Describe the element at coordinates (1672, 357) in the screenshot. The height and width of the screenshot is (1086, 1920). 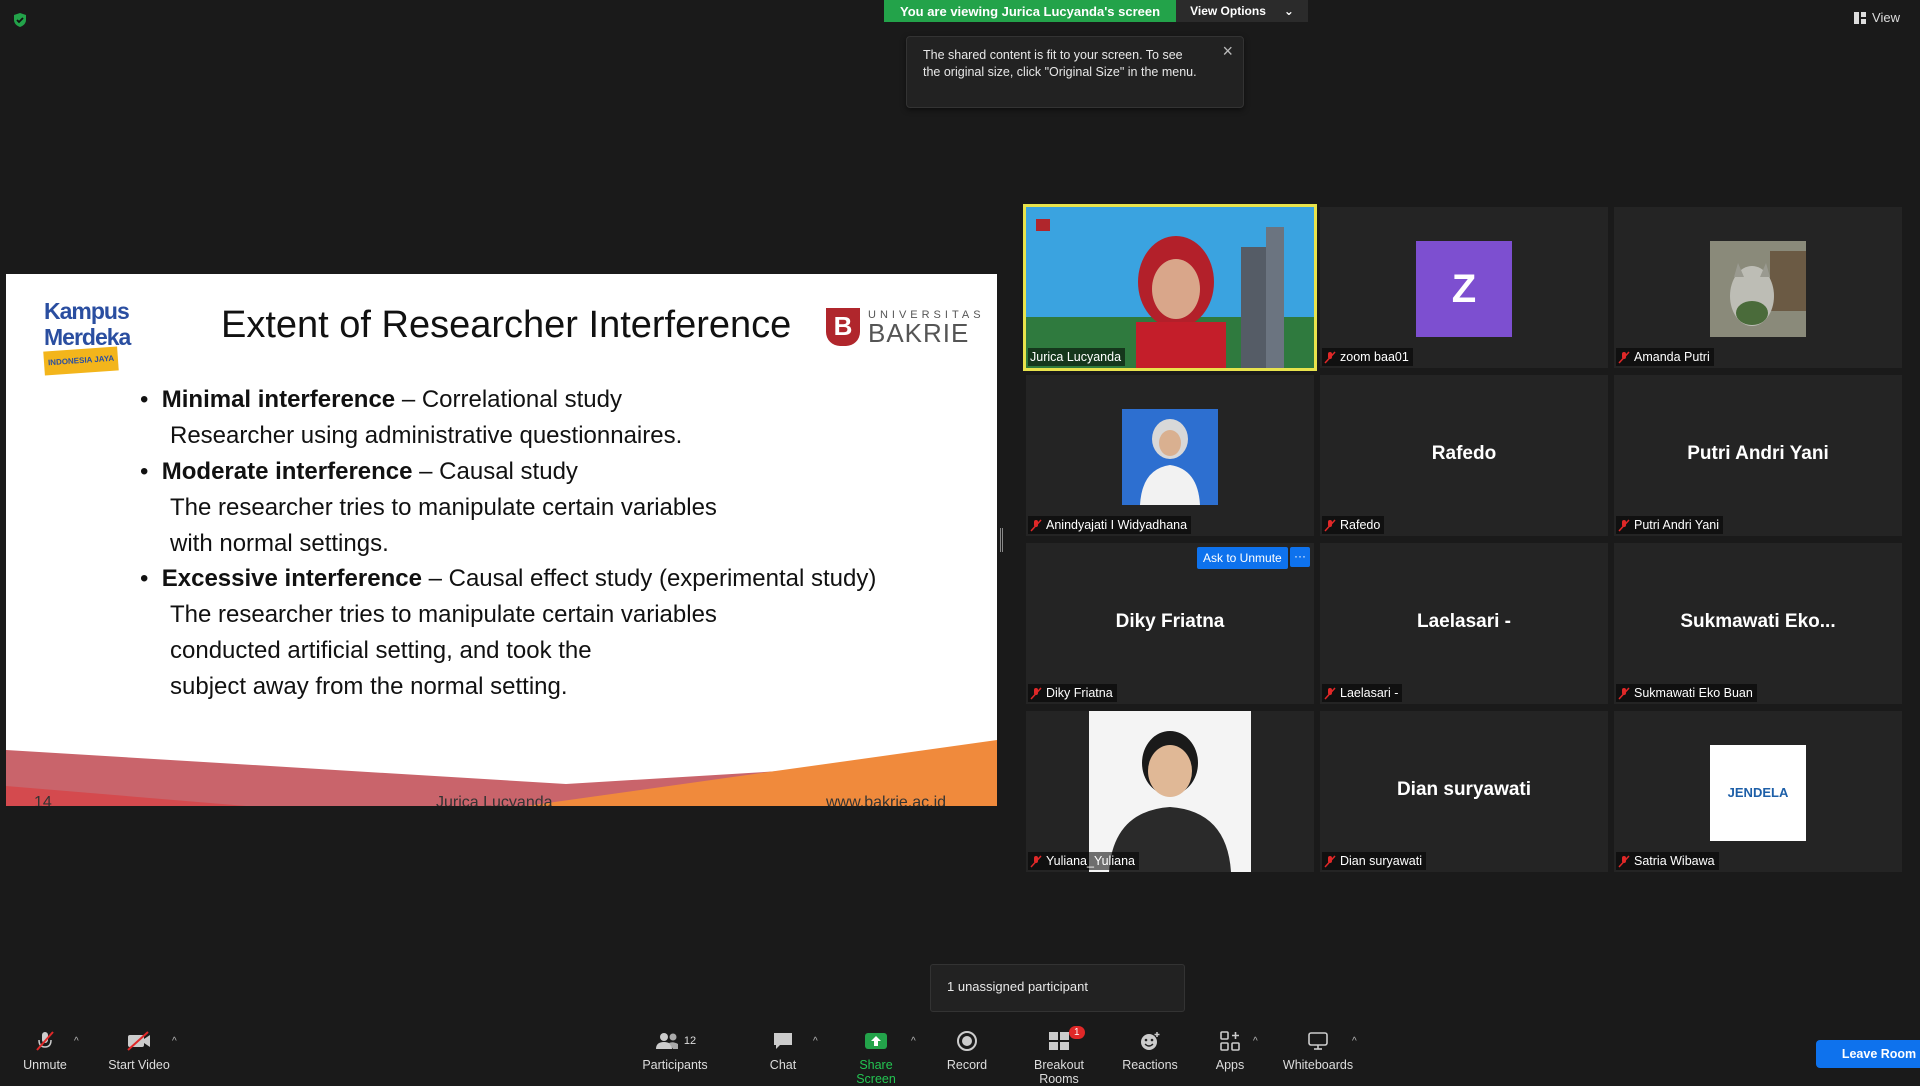
I see `participant-name: Amanda Putri` at that location.